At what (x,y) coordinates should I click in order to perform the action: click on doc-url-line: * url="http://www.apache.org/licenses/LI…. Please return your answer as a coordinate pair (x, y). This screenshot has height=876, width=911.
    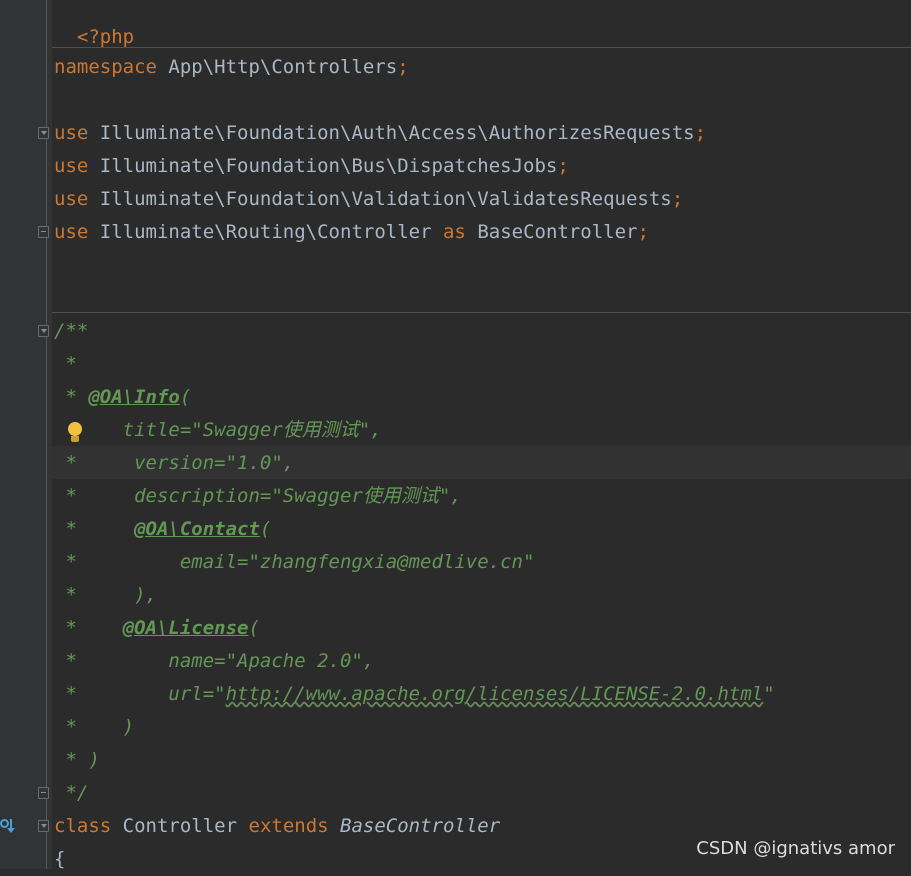
    Looking at the image, I should click on (414, 694).